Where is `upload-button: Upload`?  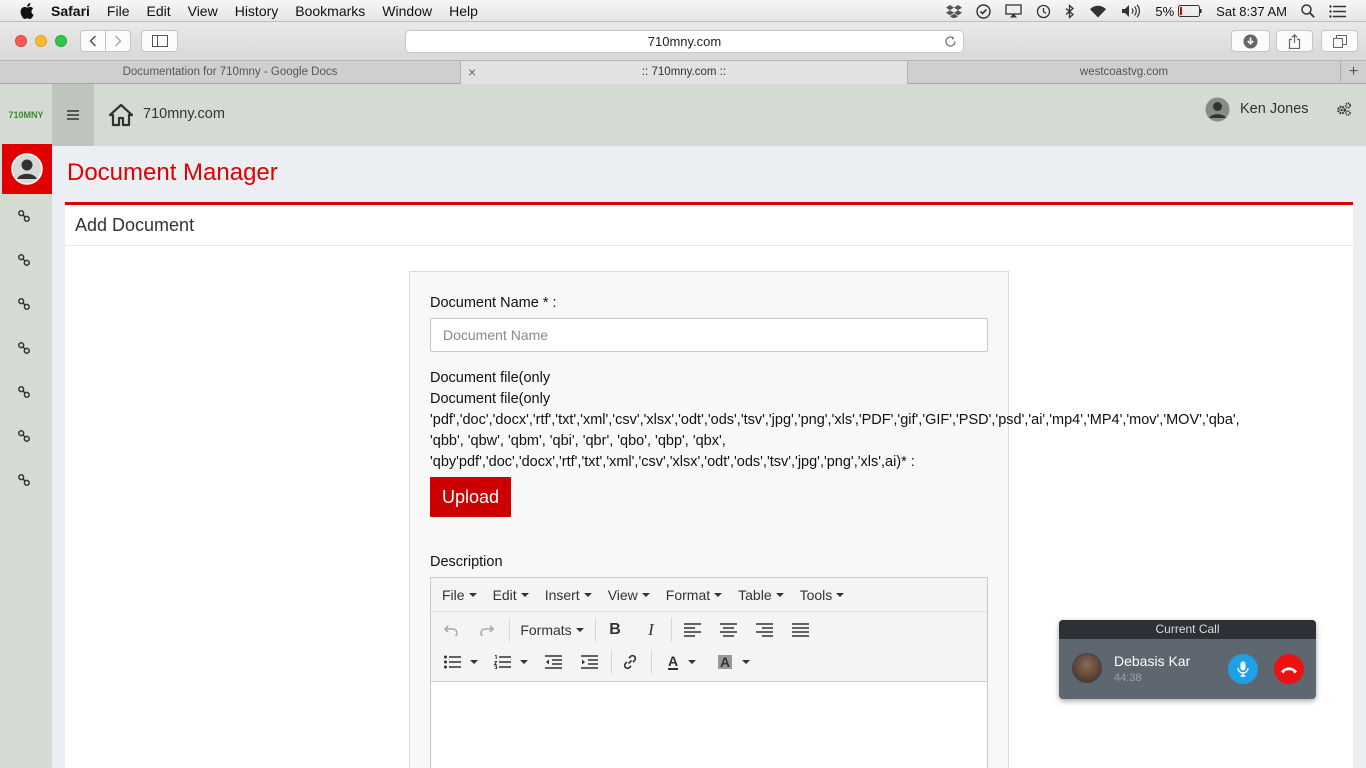
upload-button: Upload is located at coordinates (470, 497).